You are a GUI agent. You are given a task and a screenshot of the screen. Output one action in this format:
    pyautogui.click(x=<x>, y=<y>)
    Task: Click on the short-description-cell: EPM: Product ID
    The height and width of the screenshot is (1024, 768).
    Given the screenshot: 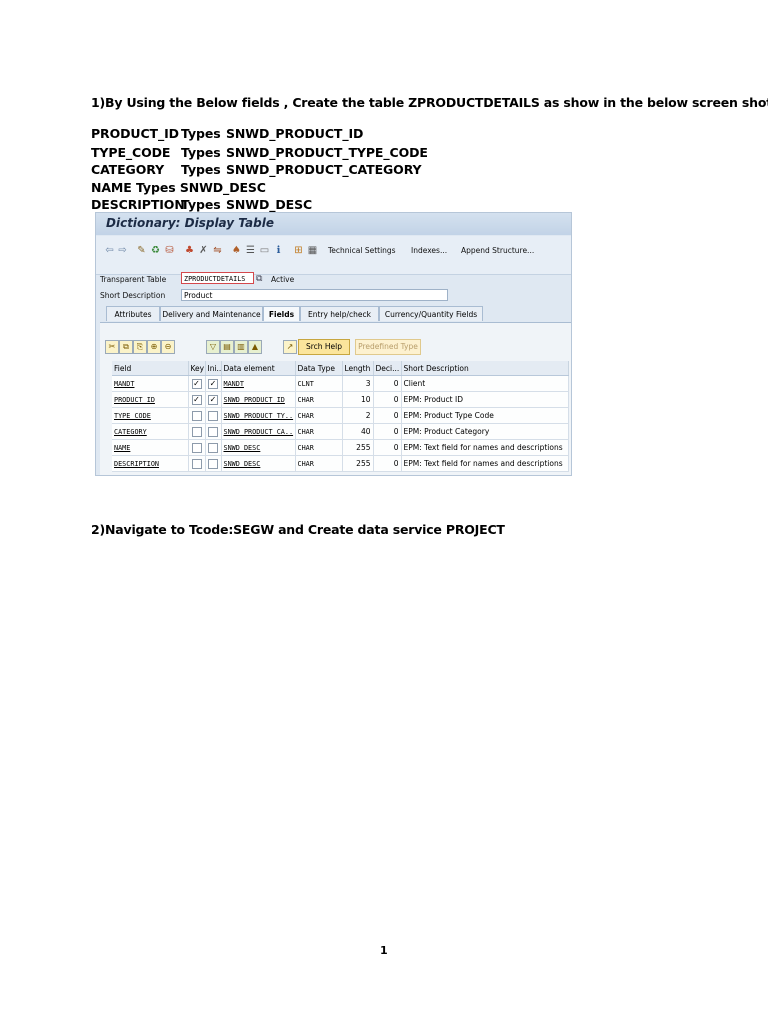 What is the action you would take?
    pyautogui.click(x=485, y=399)
    